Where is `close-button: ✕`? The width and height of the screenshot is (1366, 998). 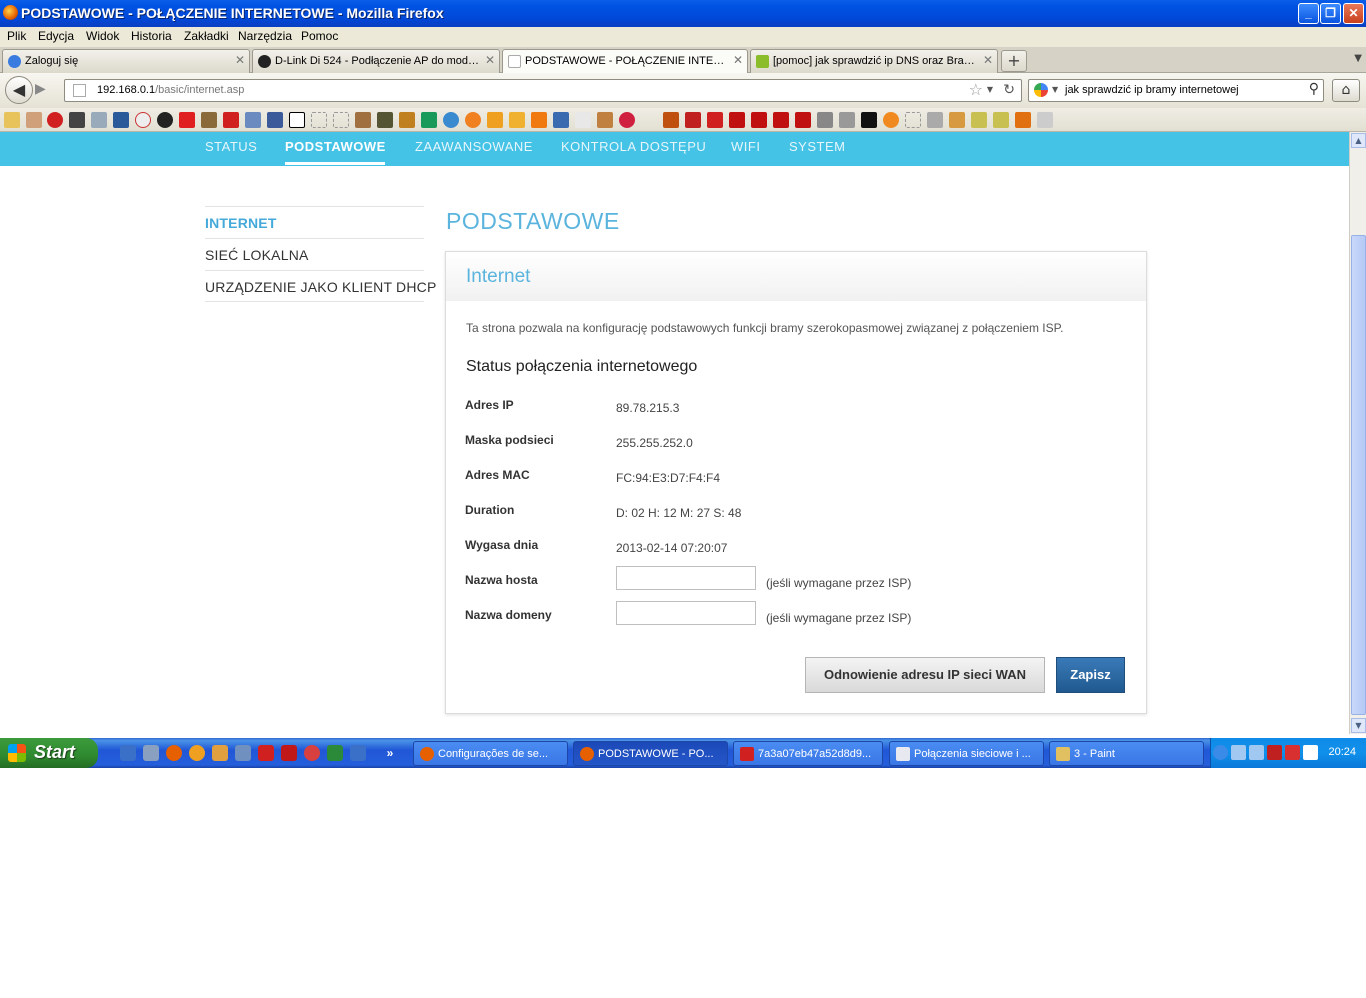 close-button: ✕ is located at coordinates (1353, 13).